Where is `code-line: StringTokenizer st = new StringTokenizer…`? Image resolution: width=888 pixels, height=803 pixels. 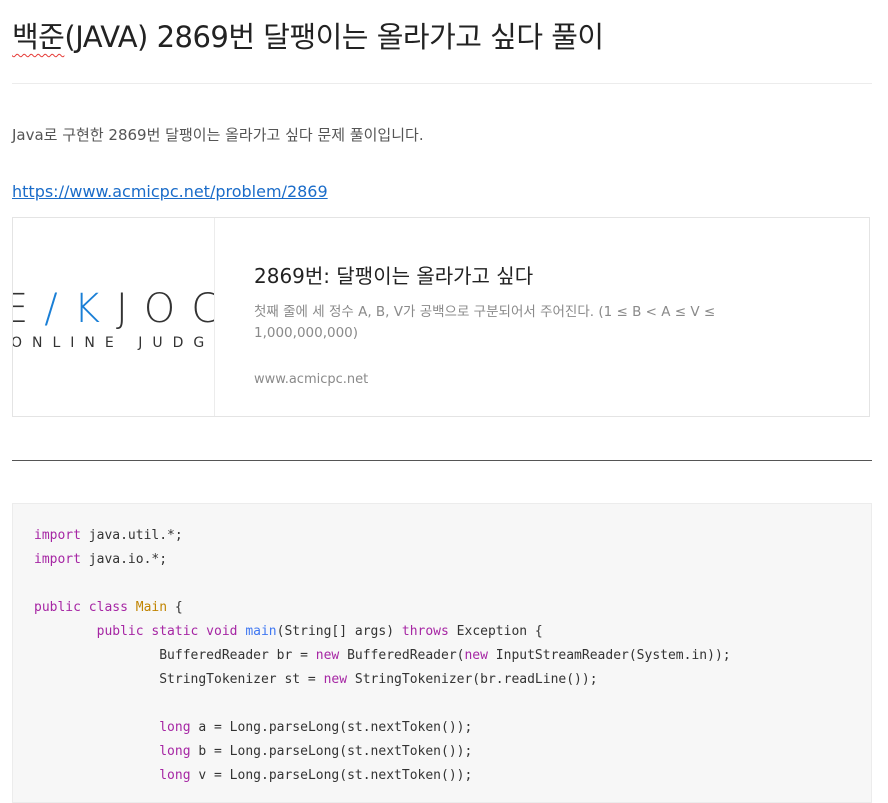
code-line: StringTokenizer st = new StringTokenizer… is located at coordinates (316, 679).